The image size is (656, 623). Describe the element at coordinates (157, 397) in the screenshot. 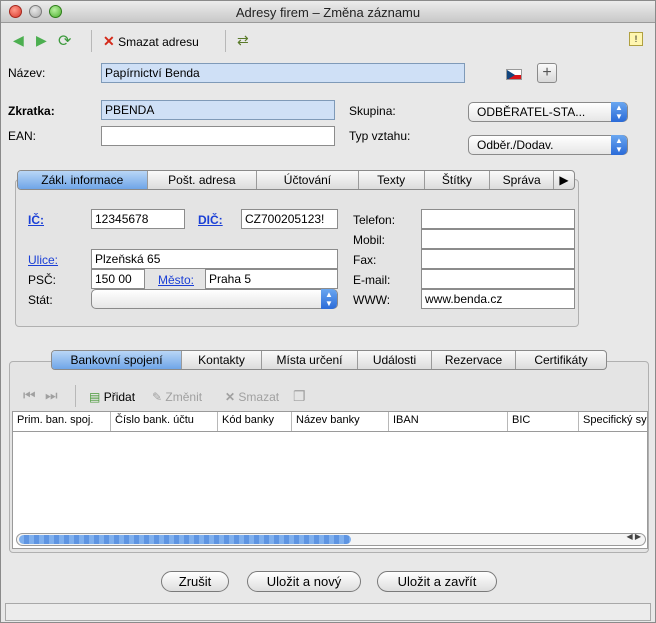

I see `edit-icon: ✎` at that location.